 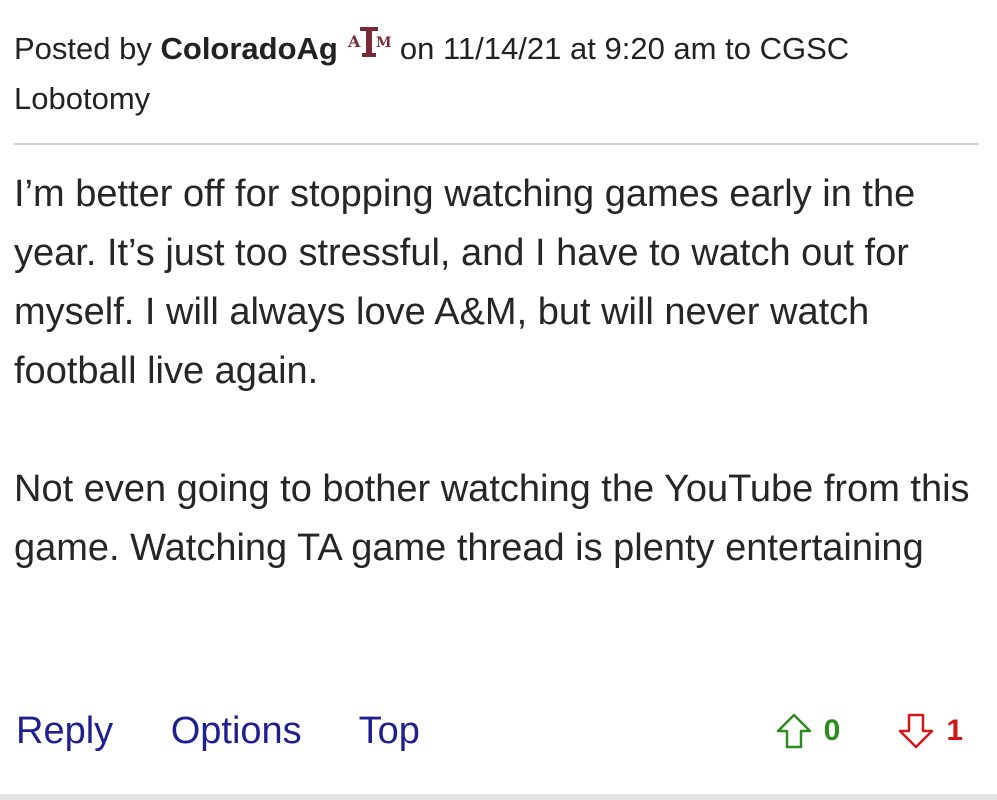 What do you see at coordinates (502, 48) in the screenshot?
I see `post-date: 11/14/21` at bounding box center [502, 48].